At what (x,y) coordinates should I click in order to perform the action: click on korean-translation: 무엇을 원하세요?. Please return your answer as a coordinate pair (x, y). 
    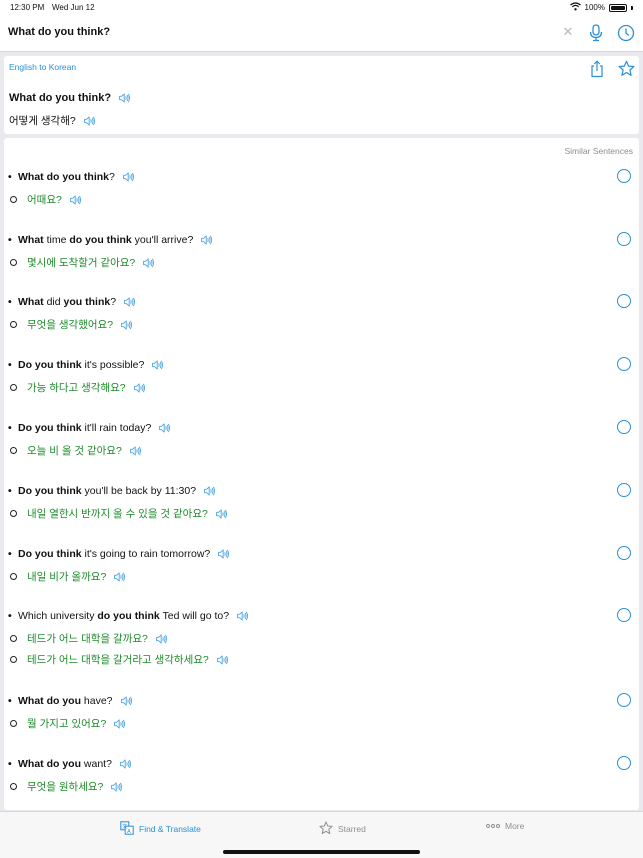
    Looking at the image, I should click on (66, 786).